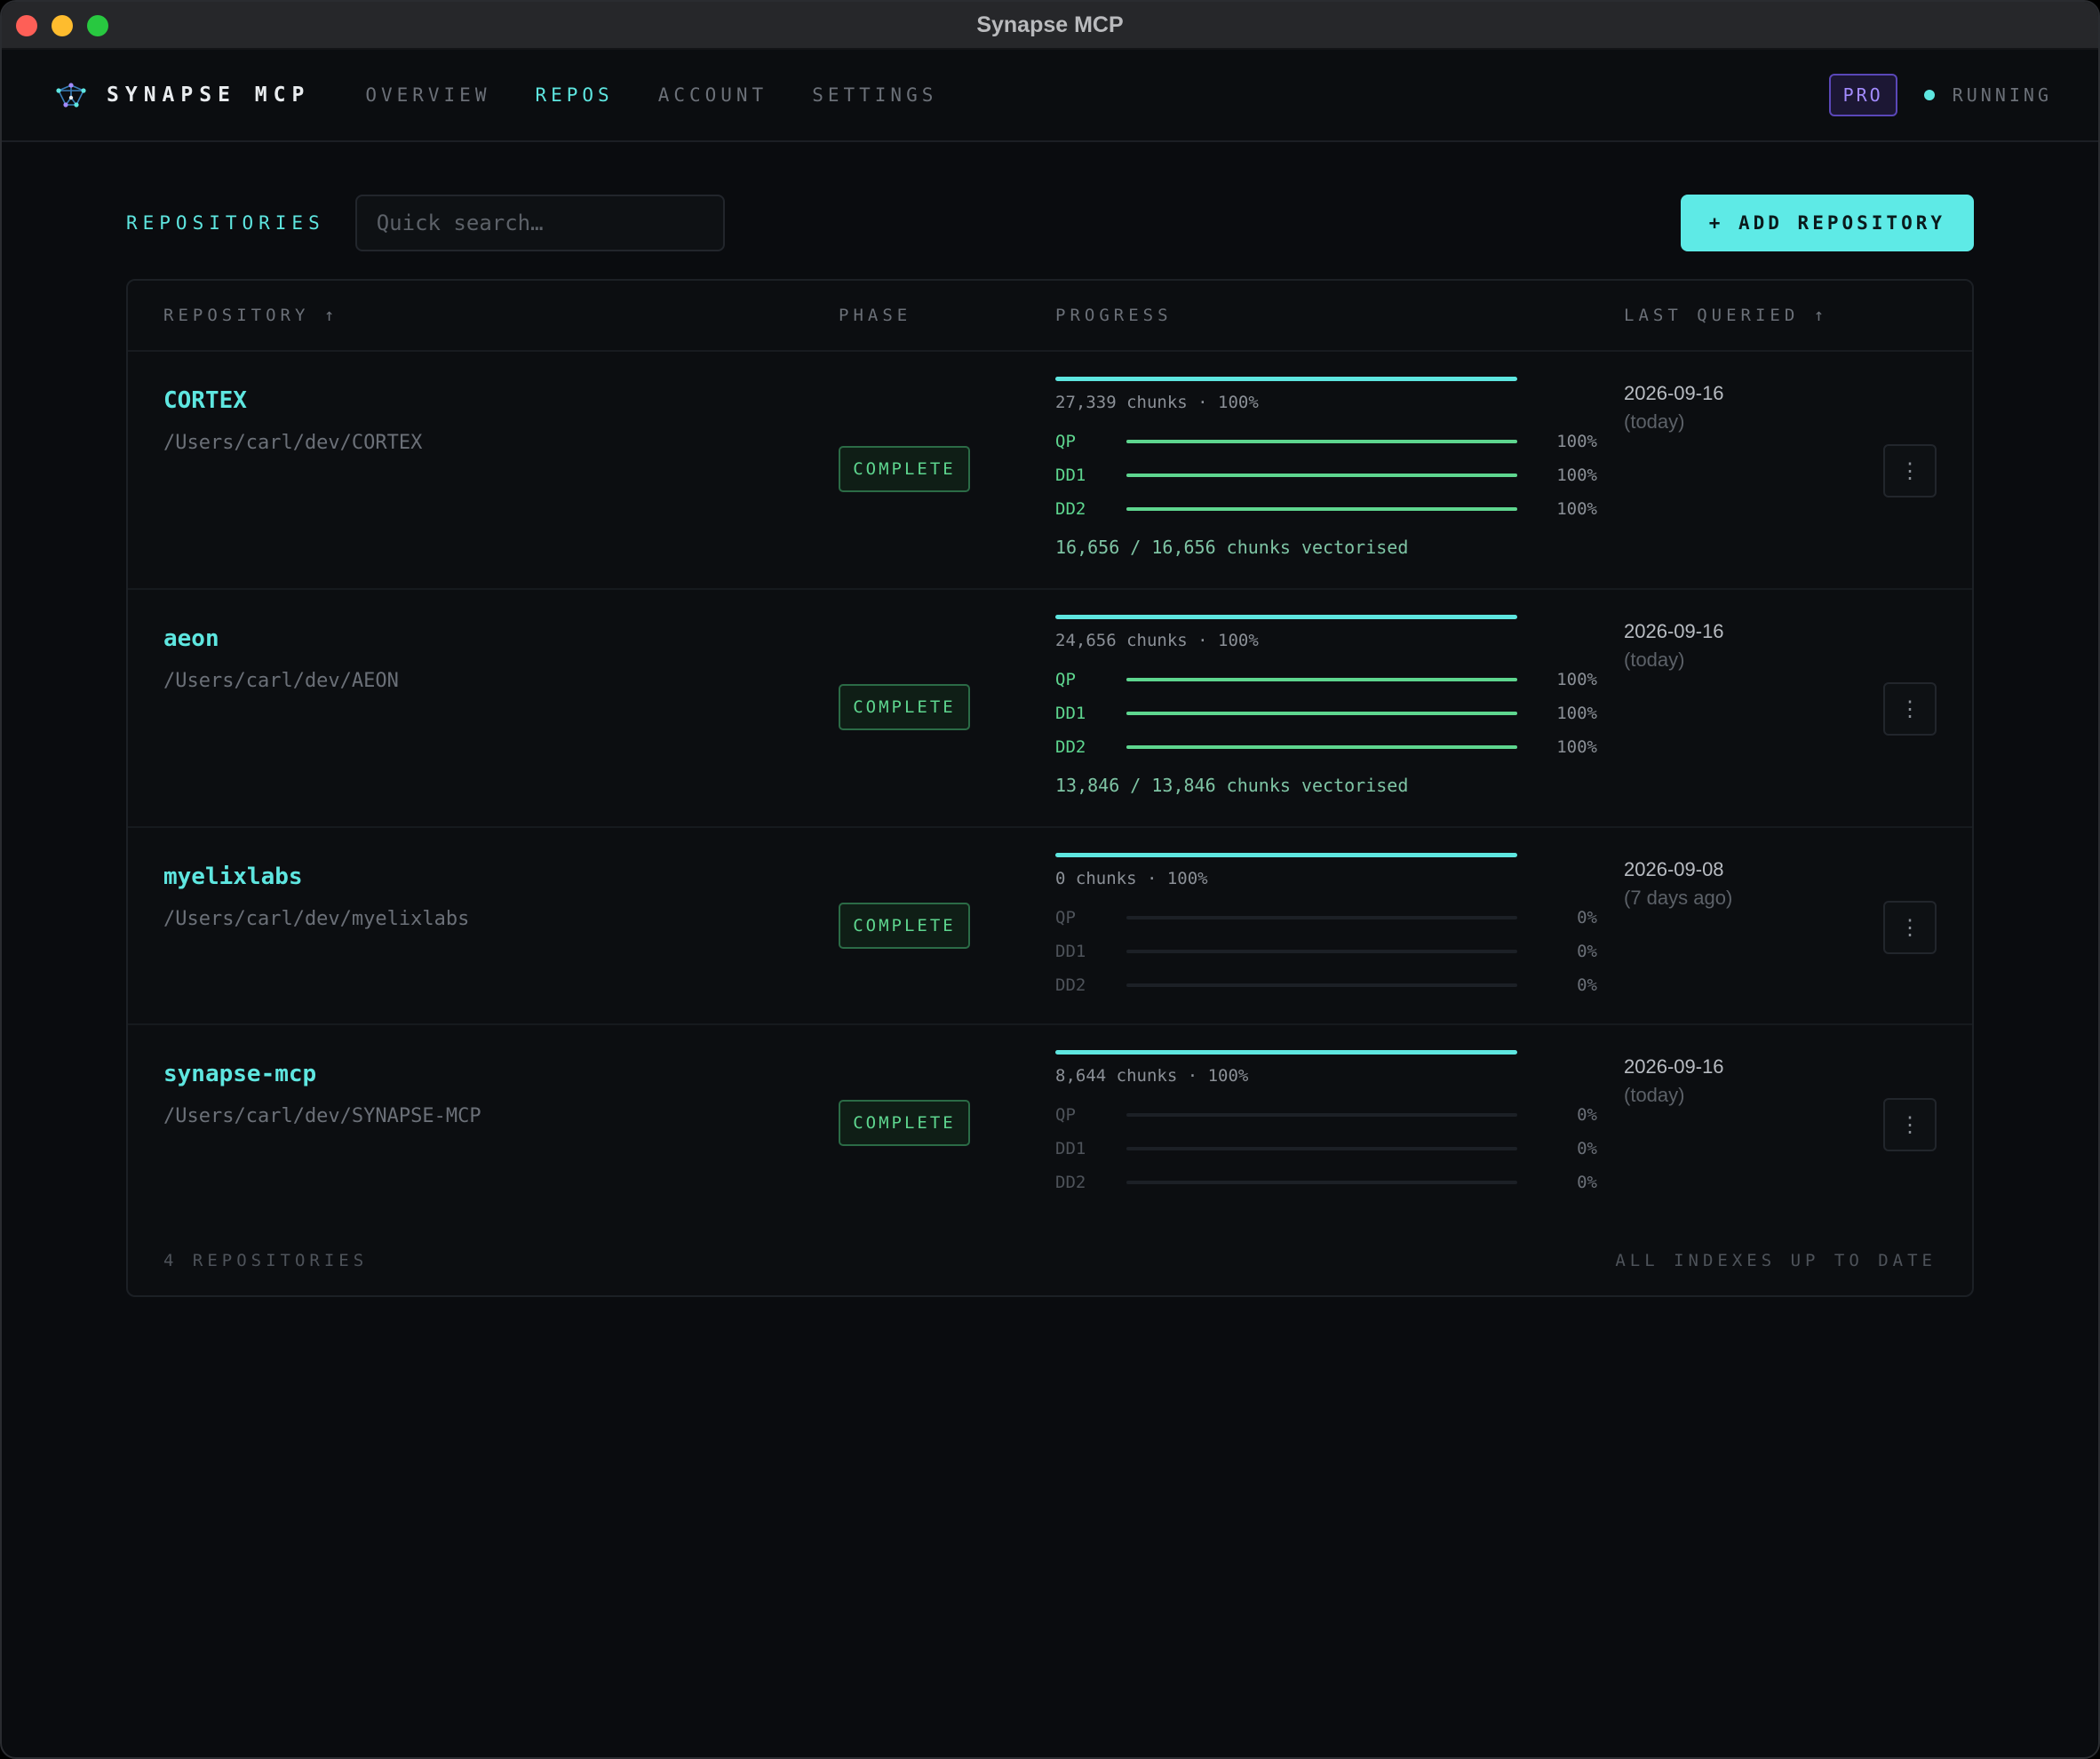 This screenshot has width=2100, height=1759. What do you see at coordinates (250, 315) in the screenshot?
I see `header-repository: REPOSITORY ↑` at bounding box center [250, 315].